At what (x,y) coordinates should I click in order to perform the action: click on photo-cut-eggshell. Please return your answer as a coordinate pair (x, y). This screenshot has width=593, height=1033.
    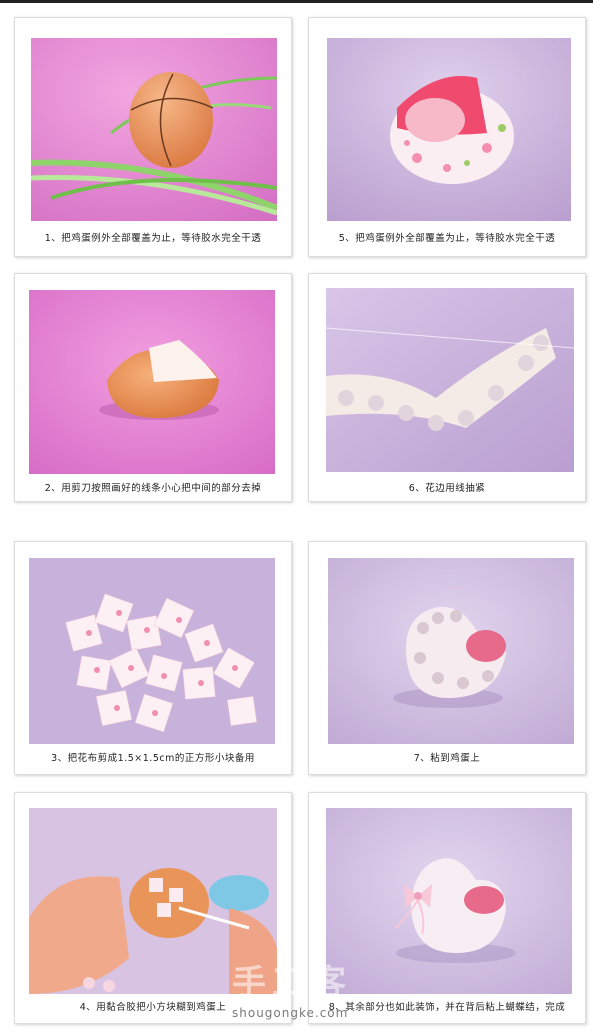
    Looking at the image, I should click on (152, 382).